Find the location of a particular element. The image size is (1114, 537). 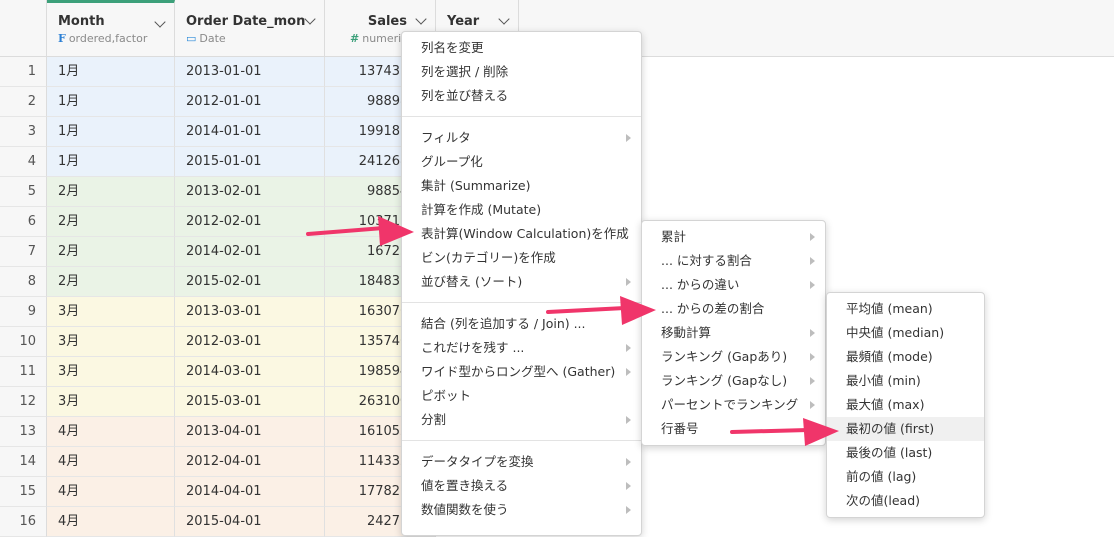

menu-item-label: グループ化 is located at coordinates (452, 161).